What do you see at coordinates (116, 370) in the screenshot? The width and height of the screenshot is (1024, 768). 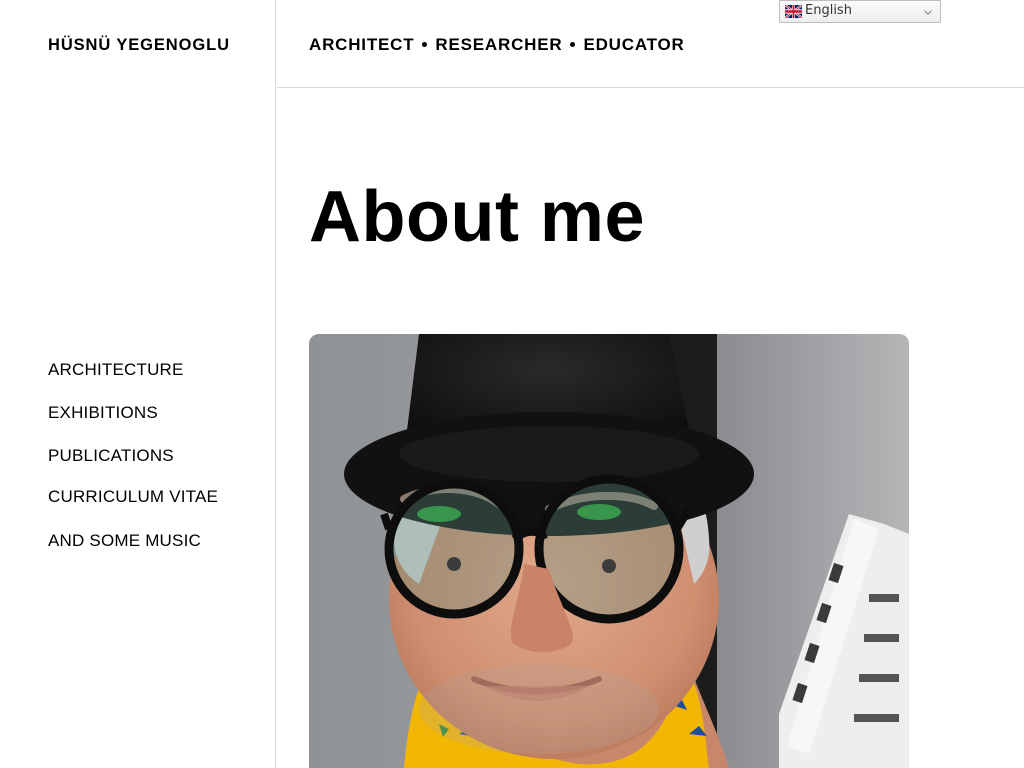 I see `nav-item-architecture: ARCHITECTURE` at bounding box center [116, 370].